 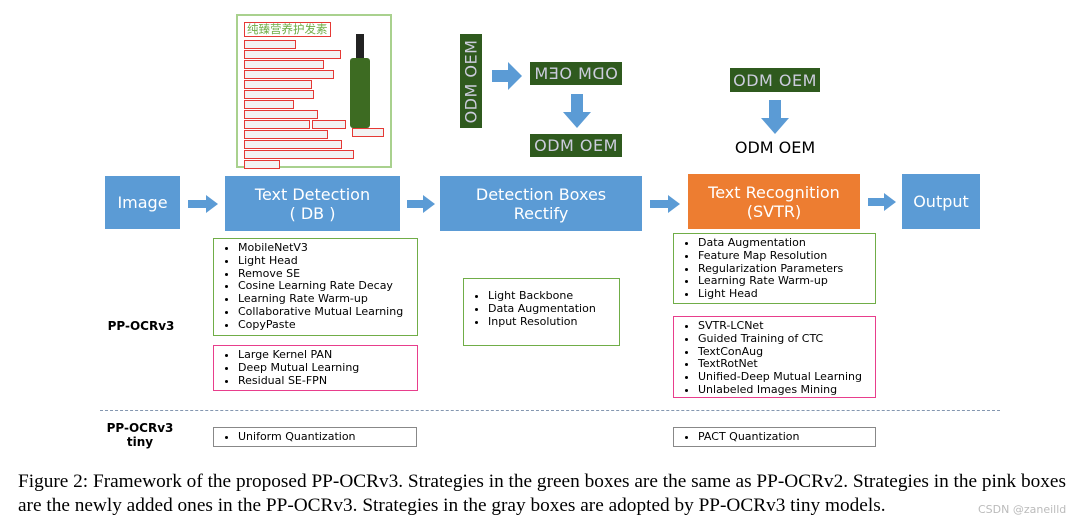 What do you see at coordinates (140, 435) in the screenshot?
I see `pp-ocrv3-tiny-label: PP-OCRv3 tiny` at bounding box center [140, 435].